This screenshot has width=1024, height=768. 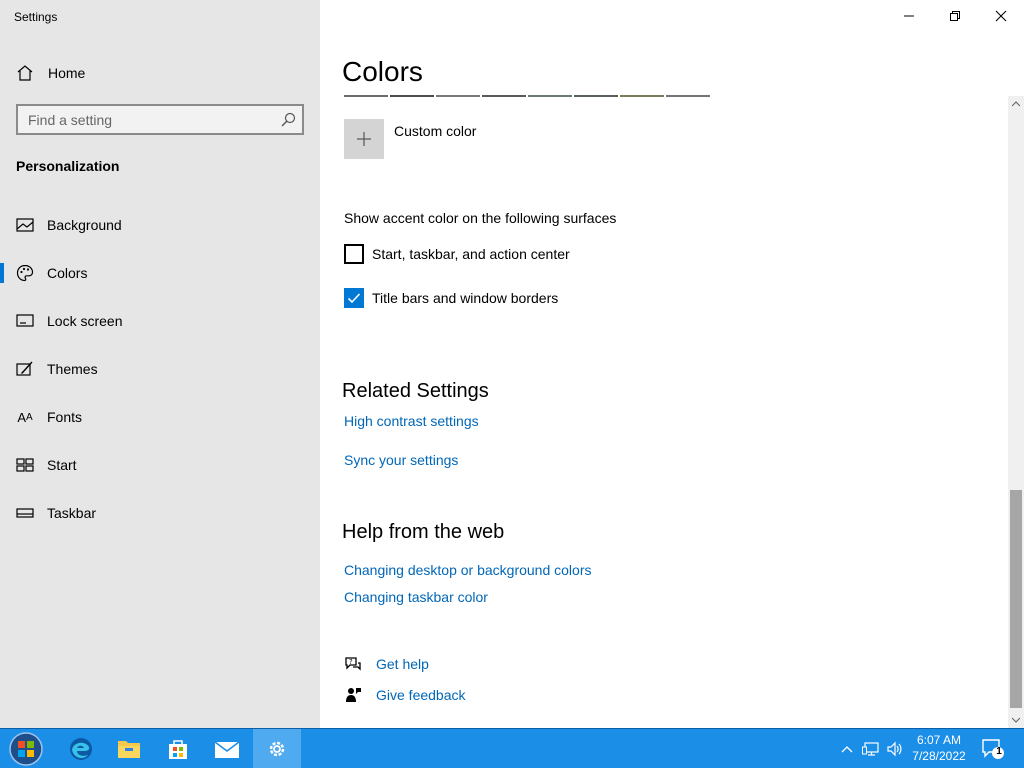 What do you see at coordinates (25, 417) in the screenshot?
I see `font-icon: AA` at bounding box center [25, 417].